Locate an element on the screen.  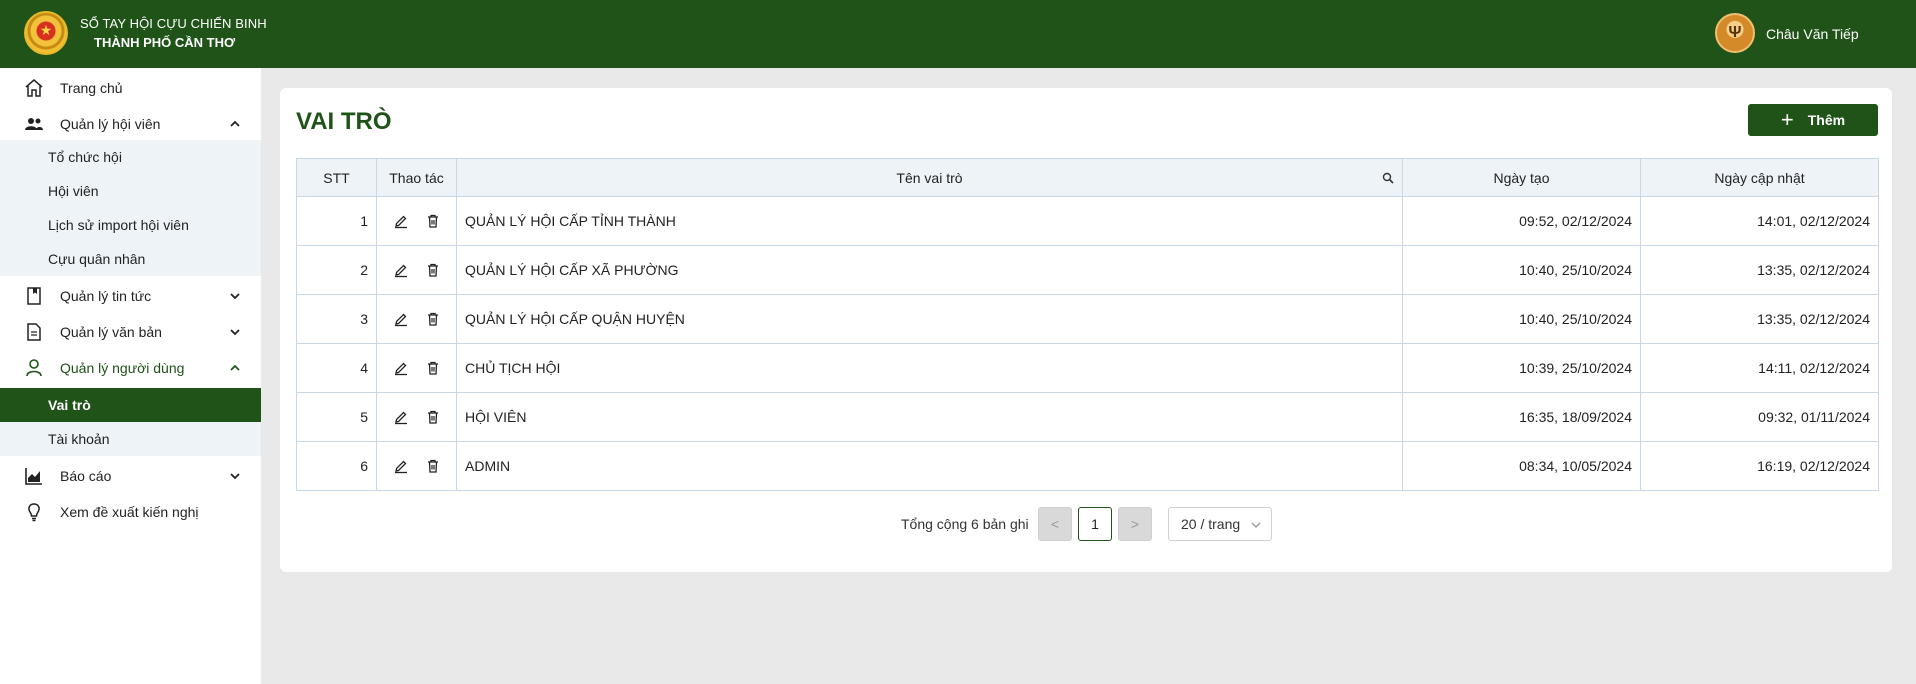
avatar-figure-icon: Ψ is located at coordinates (1735, 32).